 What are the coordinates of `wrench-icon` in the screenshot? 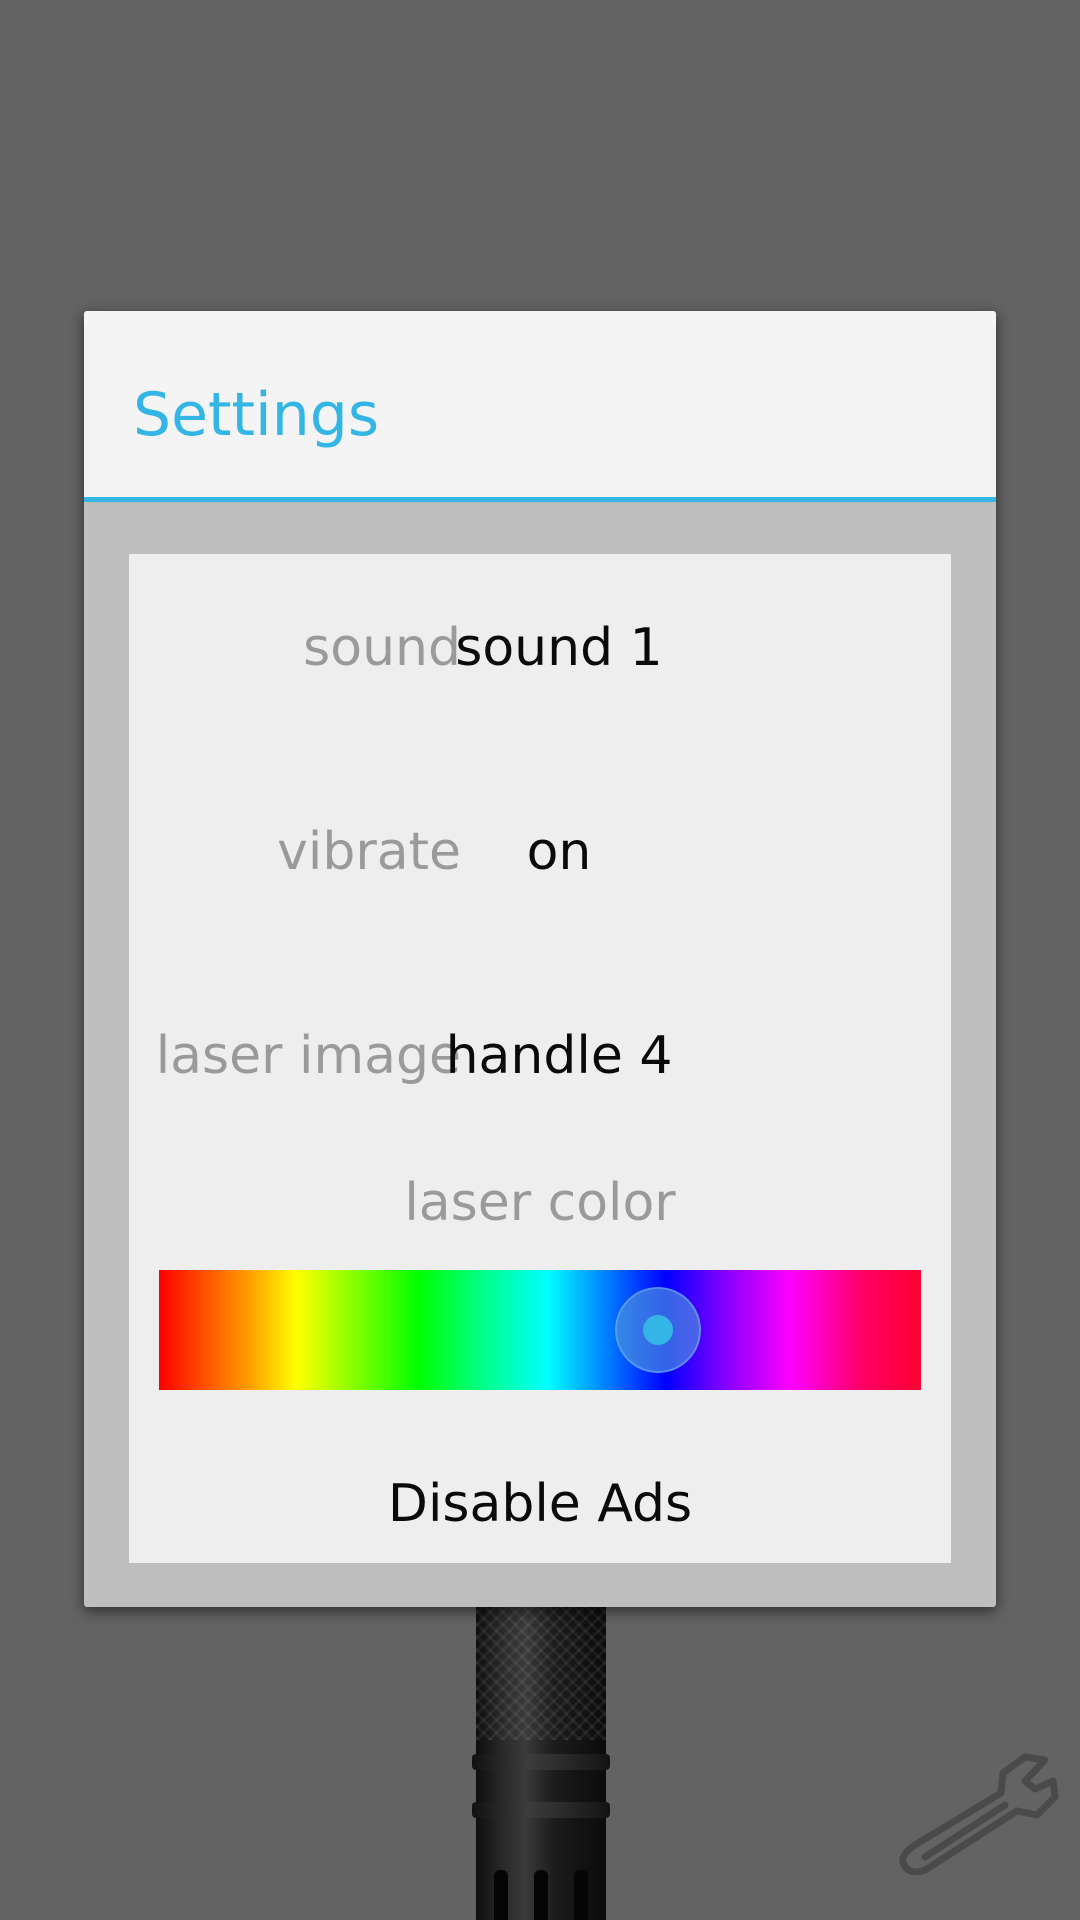 It's located at (972, 1810).